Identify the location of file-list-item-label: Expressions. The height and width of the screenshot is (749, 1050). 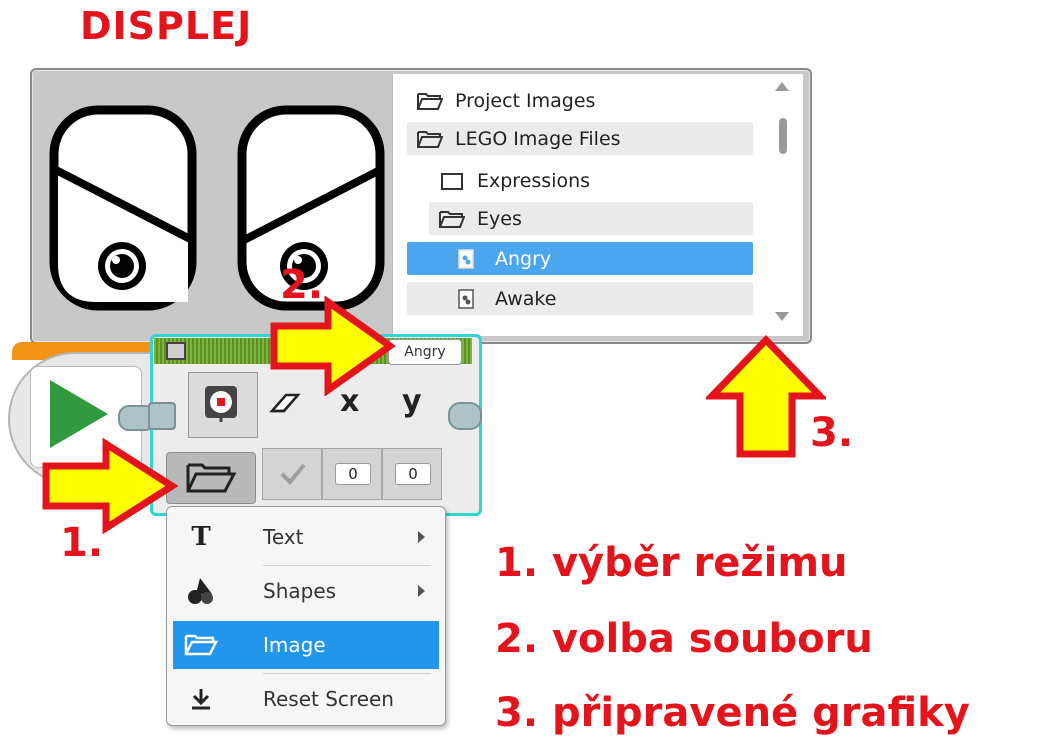
(534, 180).